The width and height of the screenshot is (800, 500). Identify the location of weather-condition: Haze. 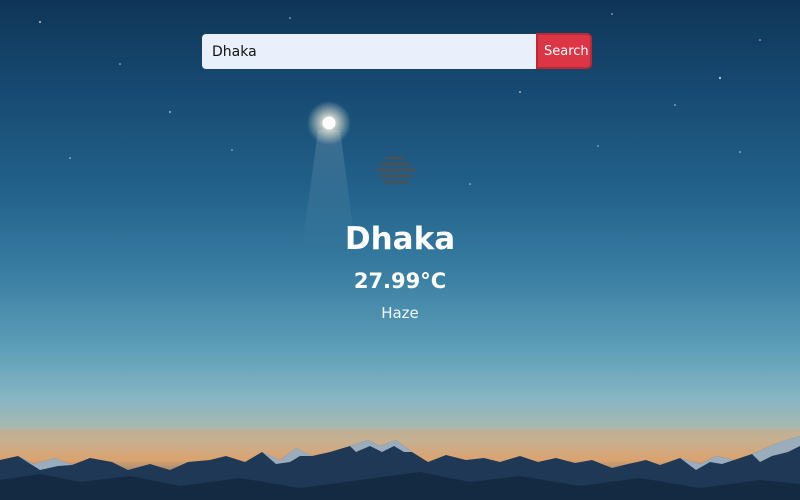
(400, 313).